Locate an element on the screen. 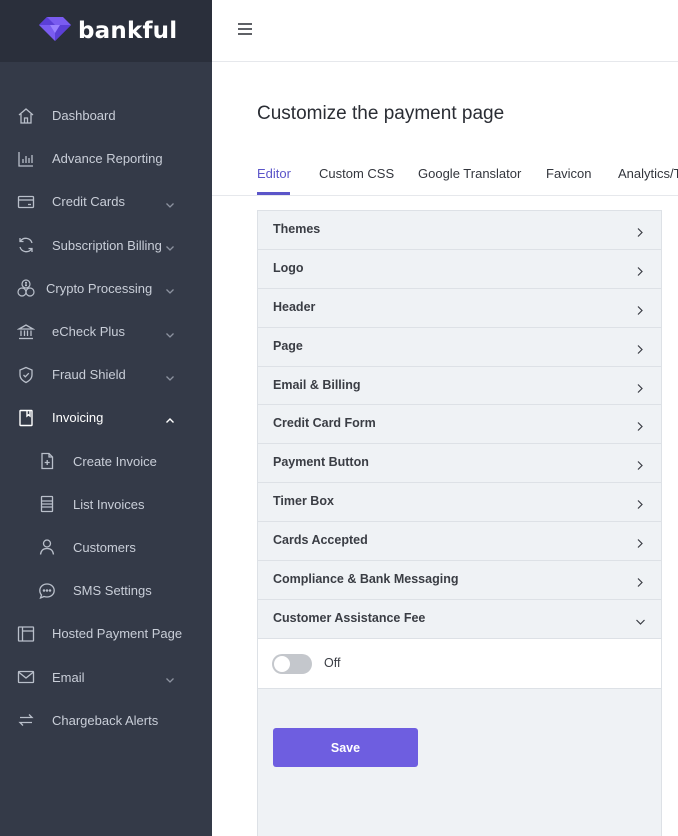  section-page: Page is located at coordinates (459, 347).